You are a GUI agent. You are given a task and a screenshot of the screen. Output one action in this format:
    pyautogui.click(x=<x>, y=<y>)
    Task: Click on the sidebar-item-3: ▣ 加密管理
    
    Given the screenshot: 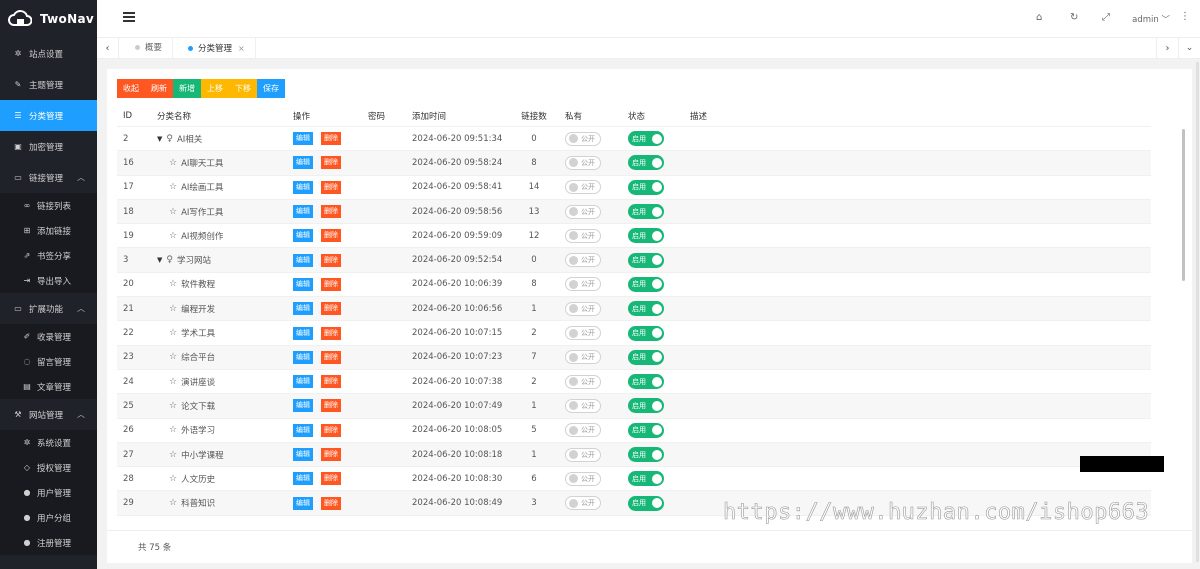 What is the action you would take?
    pyautogui.click(x=48, y=146)
    